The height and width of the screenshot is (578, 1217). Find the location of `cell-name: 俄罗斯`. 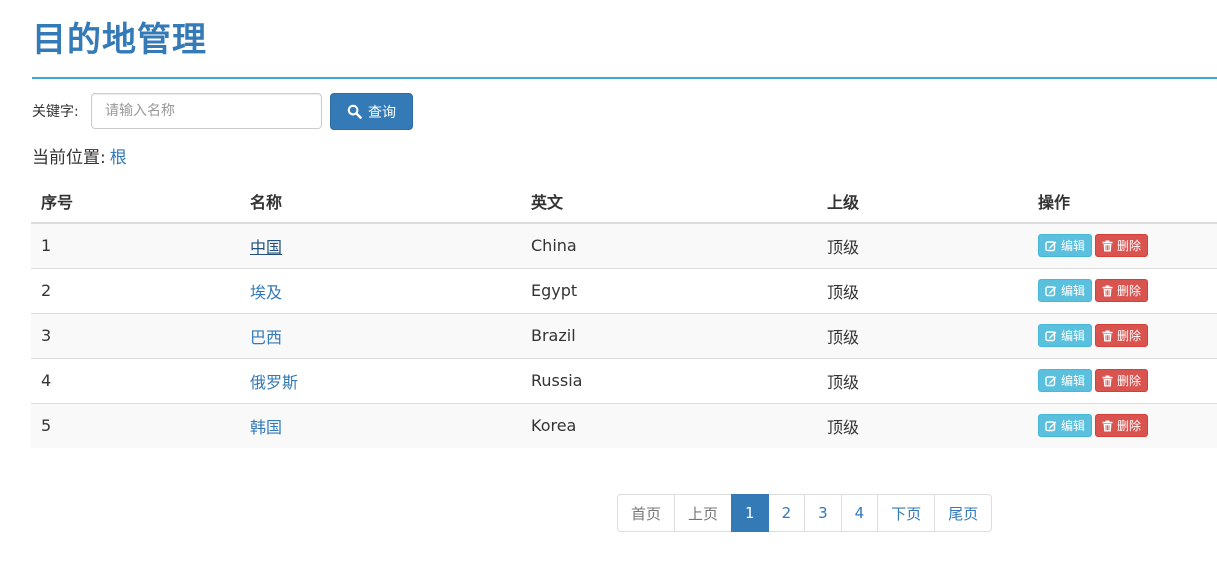

cell-name: 俄罗斯 is located at coordinates (380, 380).